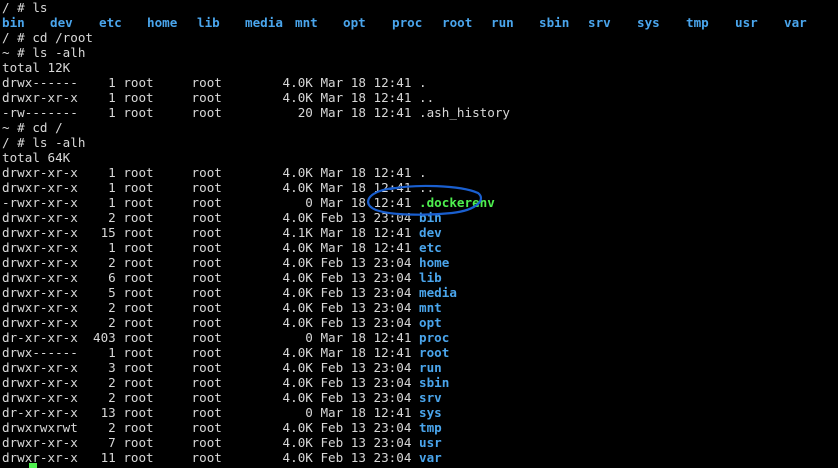 The image size is (838, 468). What do you see at coordinates (457, 202) in the screenshot?
I see `entry-filename: .dockerenv` at bounding box center [457, 202].